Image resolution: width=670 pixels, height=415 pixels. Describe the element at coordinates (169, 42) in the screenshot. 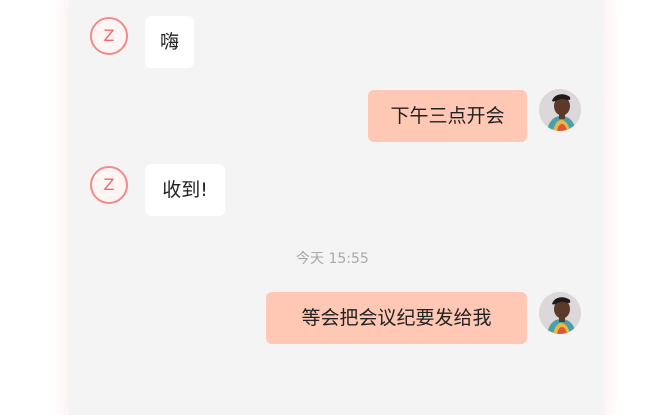

I see `incoming-message-bubble: 嗨` at that location.